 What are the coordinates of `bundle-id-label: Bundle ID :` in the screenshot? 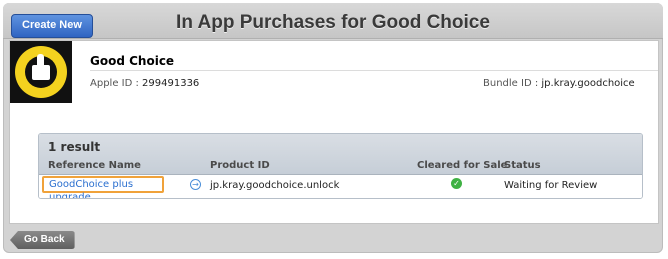 It's located at (511, 83).